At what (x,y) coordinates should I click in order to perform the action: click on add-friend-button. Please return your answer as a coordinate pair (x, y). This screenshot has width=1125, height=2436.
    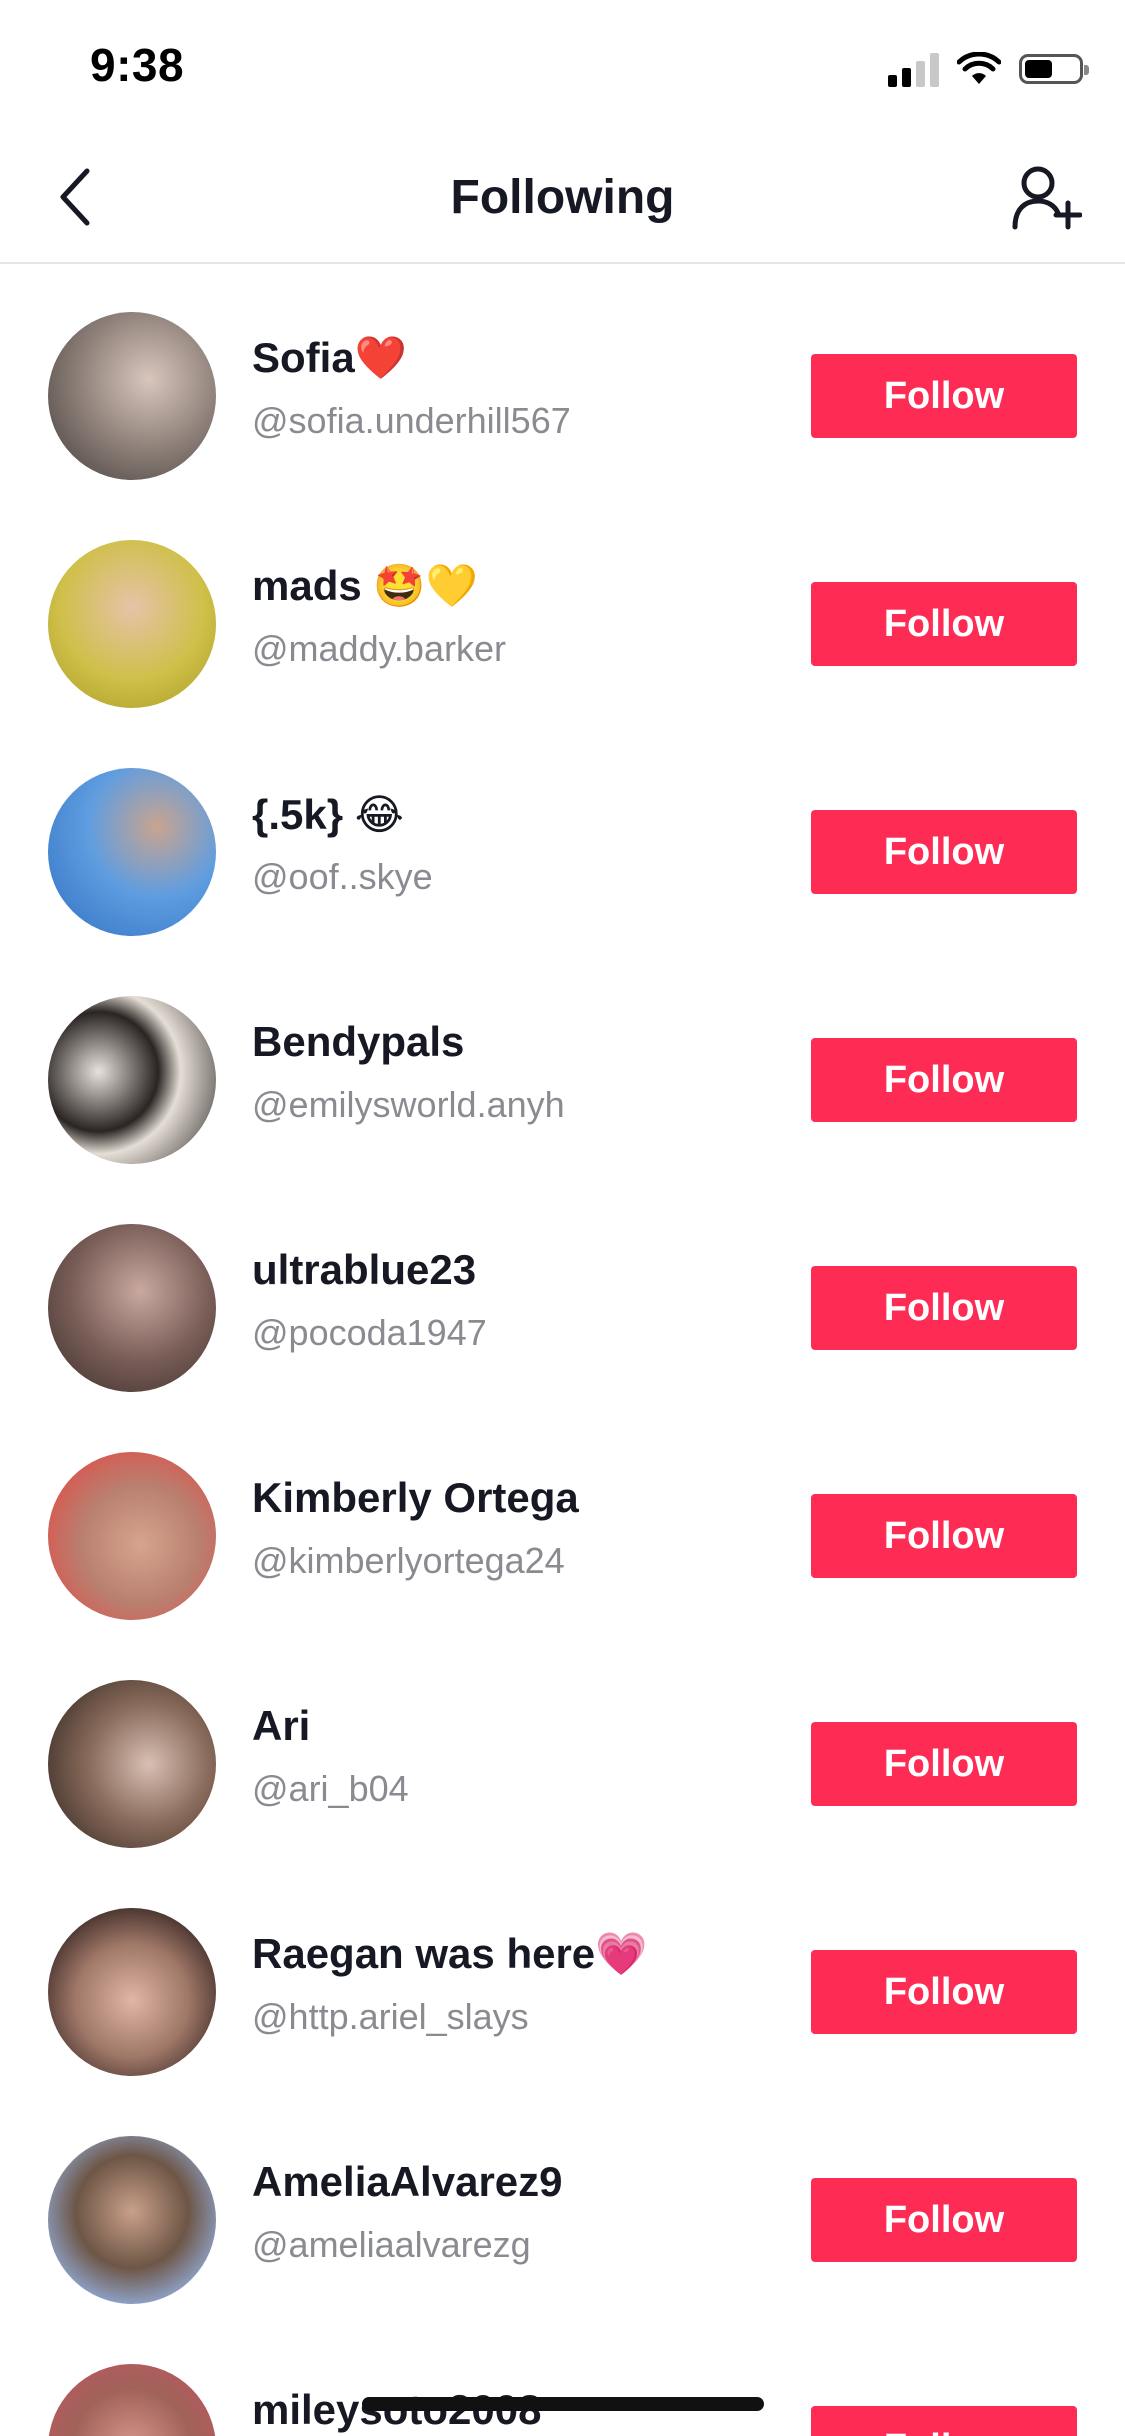
    Looking at the image, I should click on (1047, 198).